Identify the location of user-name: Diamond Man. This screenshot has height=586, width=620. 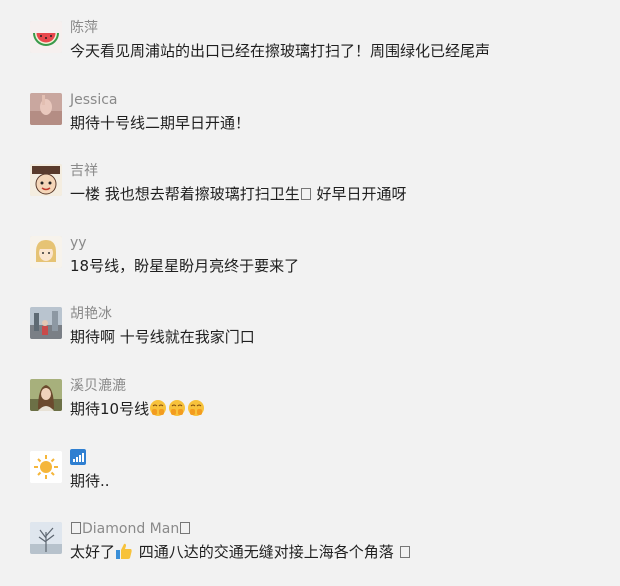
(130, 529).